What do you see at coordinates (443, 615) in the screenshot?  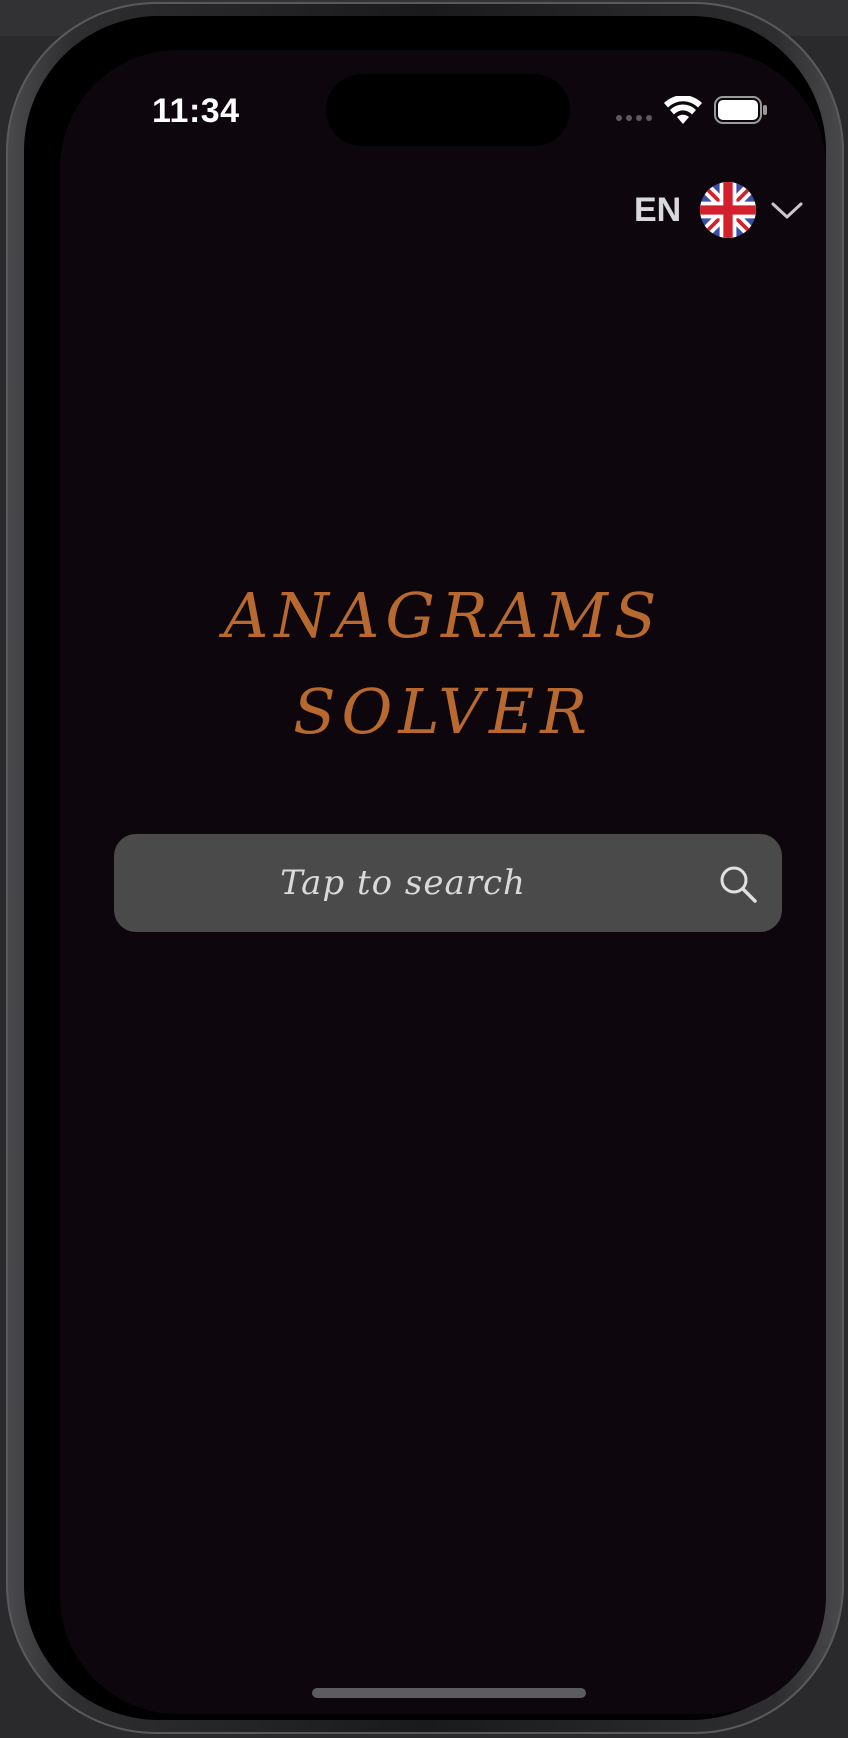 I see `app-title-line-1: ANAGRAMS` at bounding box center [443, 615].